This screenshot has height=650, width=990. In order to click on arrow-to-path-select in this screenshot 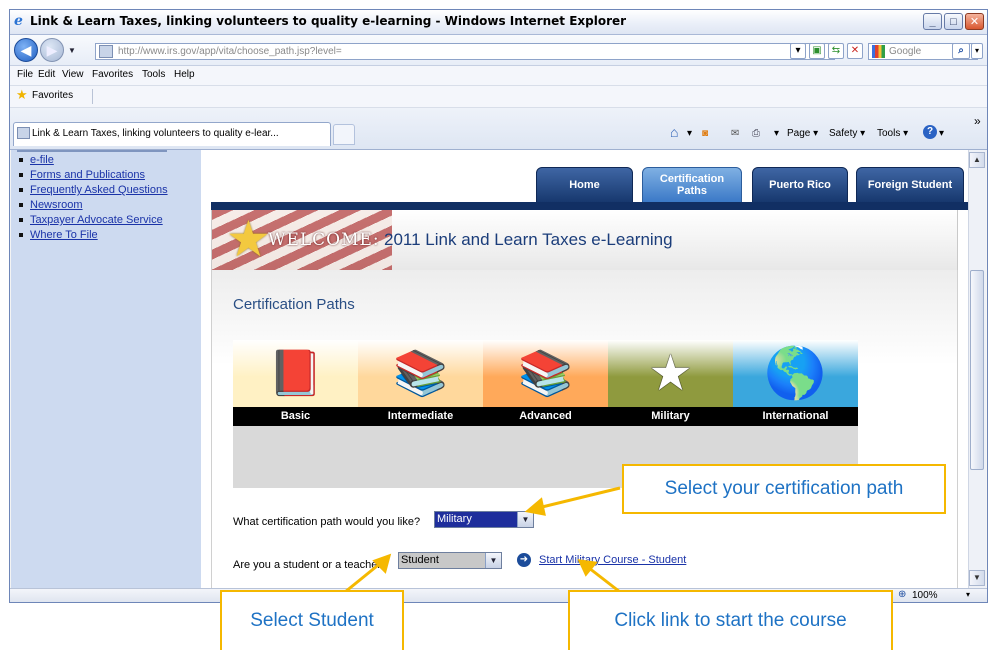, I will do `click(579, 498)`.